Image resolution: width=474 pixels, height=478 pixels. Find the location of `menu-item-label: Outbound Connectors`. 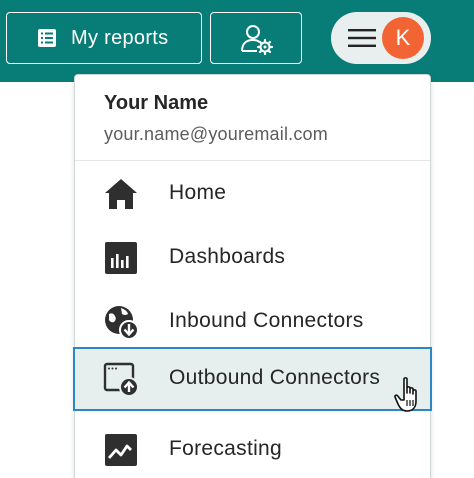

menu-item-label: Outbound Connectors is located at coordinates (275, 377).